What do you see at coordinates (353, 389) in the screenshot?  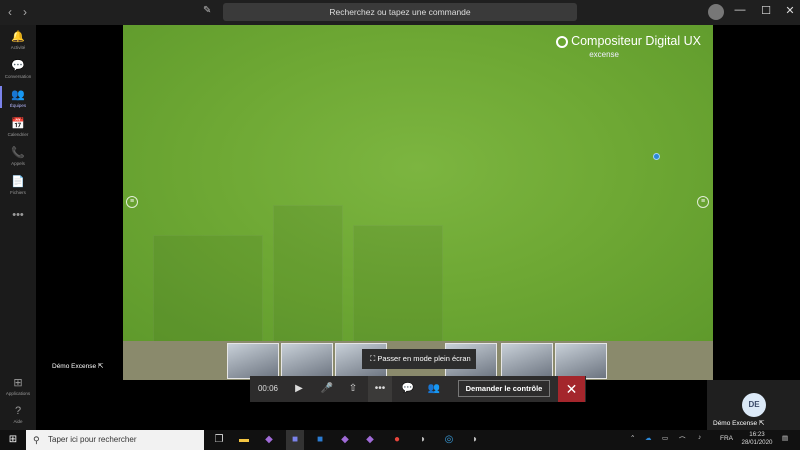 I see `share-screen-icon: ⇧` at bounding box center [353, 389].